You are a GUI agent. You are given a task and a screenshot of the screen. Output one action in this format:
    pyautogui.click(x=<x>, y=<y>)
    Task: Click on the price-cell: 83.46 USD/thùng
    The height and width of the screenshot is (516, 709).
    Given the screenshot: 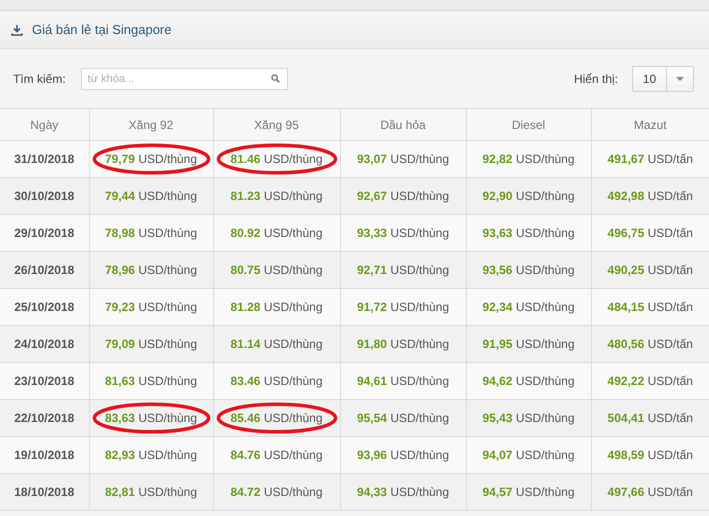 What is the action you would take?
    pyautogui.click(x=276, y=381)
    